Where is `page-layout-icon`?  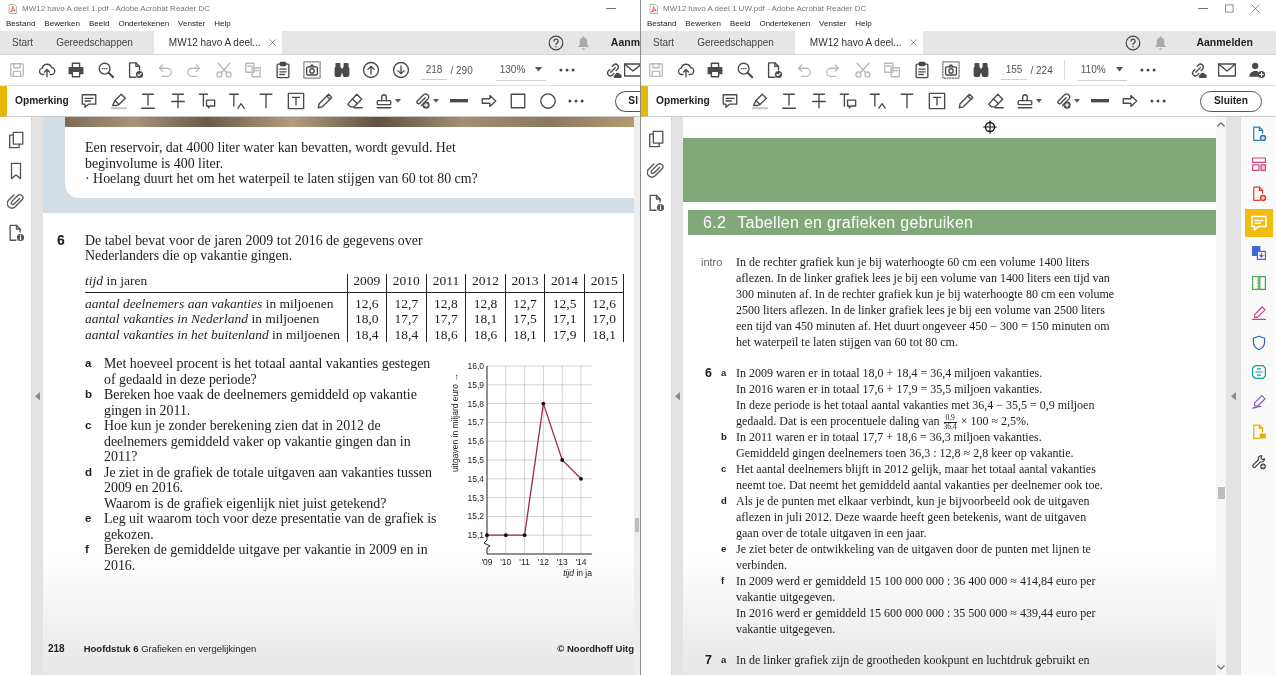 page-layout-icon is located at coordinates (1258, 163).